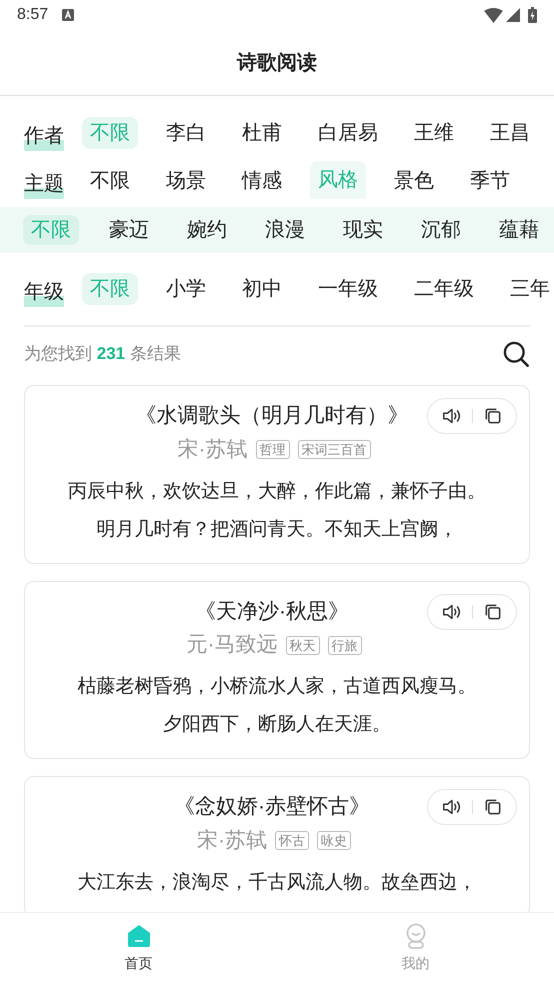 The height and width of the screenshot is (984, 554). I want to click on poem-tag: 行旅, so click(345, 645).